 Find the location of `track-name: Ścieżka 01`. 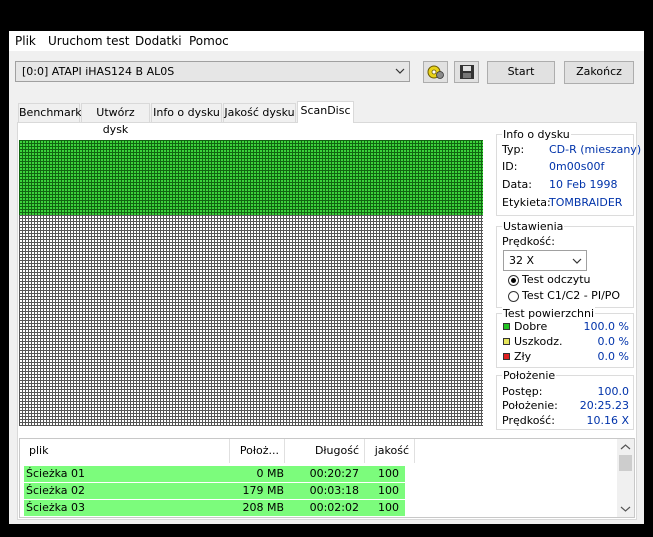

track-name: Ścieżka 01 is located at coordinates (56, 473).